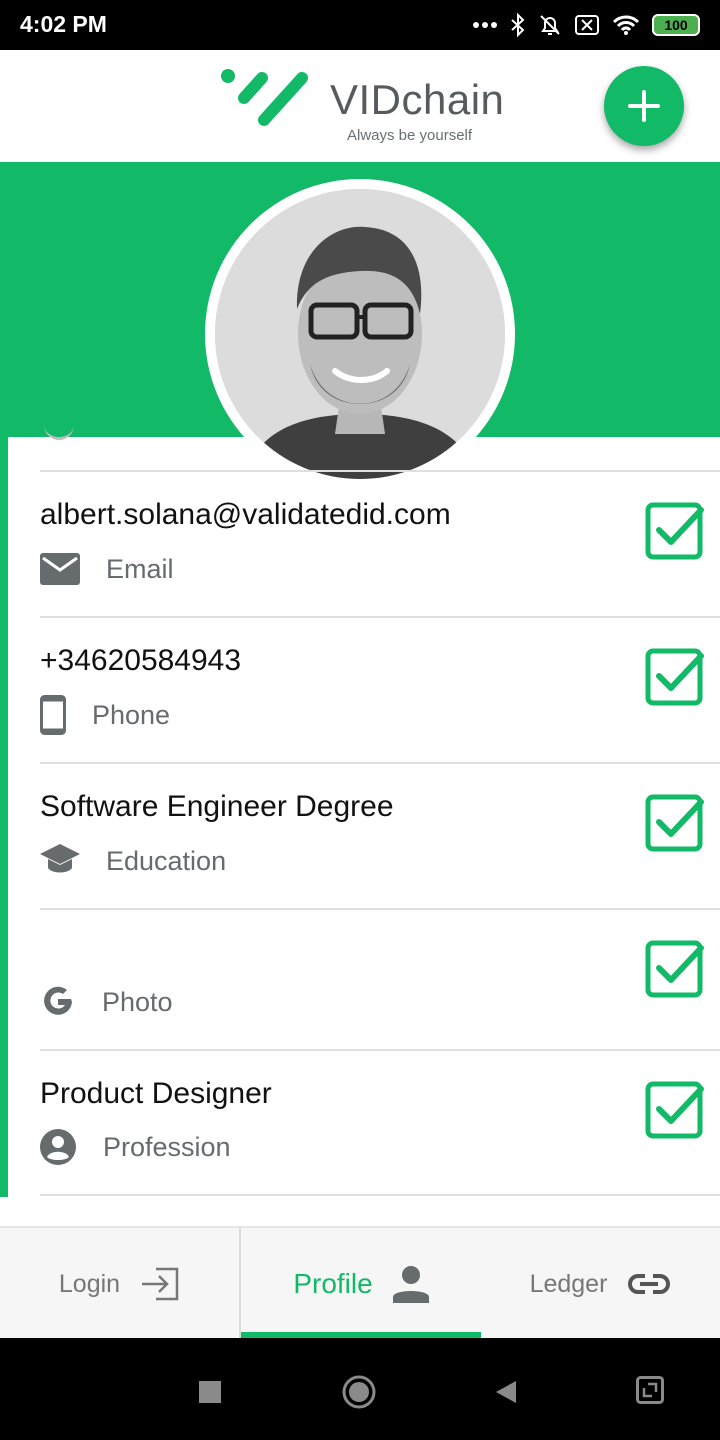 The width and height of the screenshot is (720, 1440). What do you see at coordinates (140, 569) in the screenshot?
I see `credential-type: Email` at bounding box center [140, 569].